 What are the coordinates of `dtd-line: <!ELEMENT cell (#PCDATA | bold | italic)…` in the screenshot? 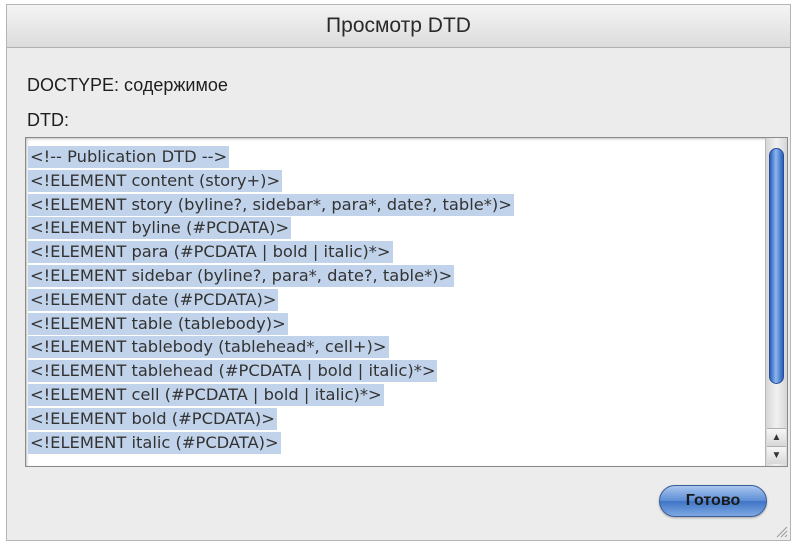 It's located at (393, 395).